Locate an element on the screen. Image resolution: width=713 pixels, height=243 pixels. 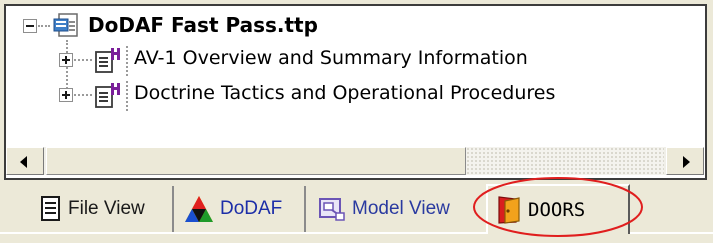
doors-icon is located at coordinates (509, 210).